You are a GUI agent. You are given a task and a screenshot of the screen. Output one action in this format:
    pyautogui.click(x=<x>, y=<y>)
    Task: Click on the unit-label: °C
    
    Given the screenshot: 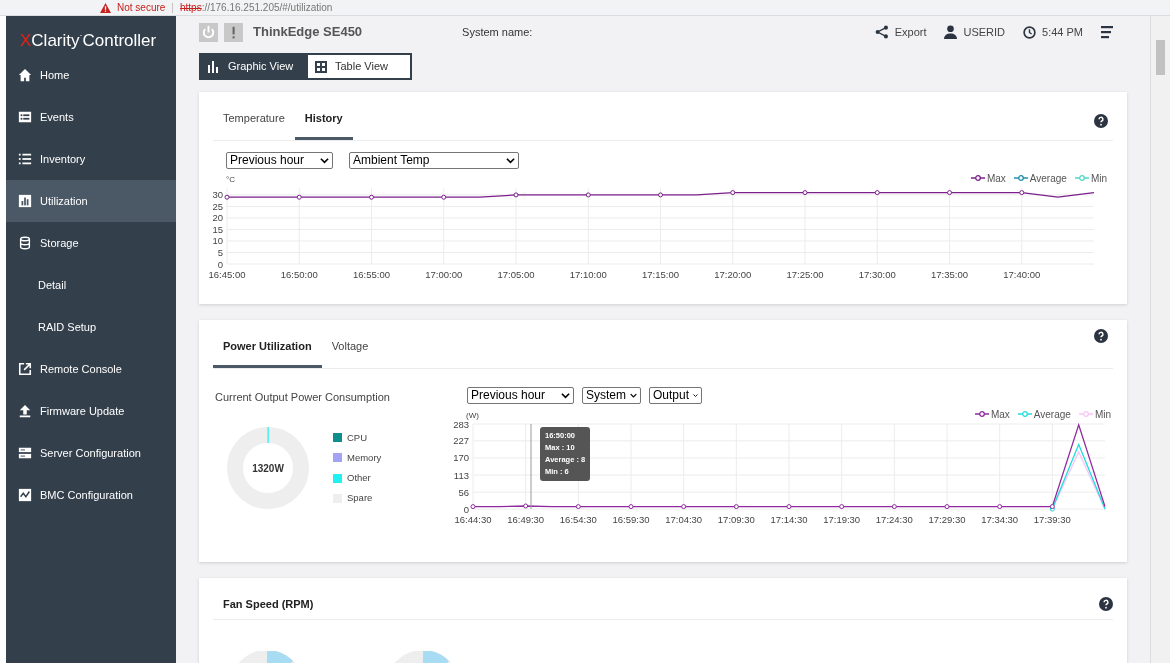 What is the action you would take?
    pyautogui.click(x=230, y=179)
    